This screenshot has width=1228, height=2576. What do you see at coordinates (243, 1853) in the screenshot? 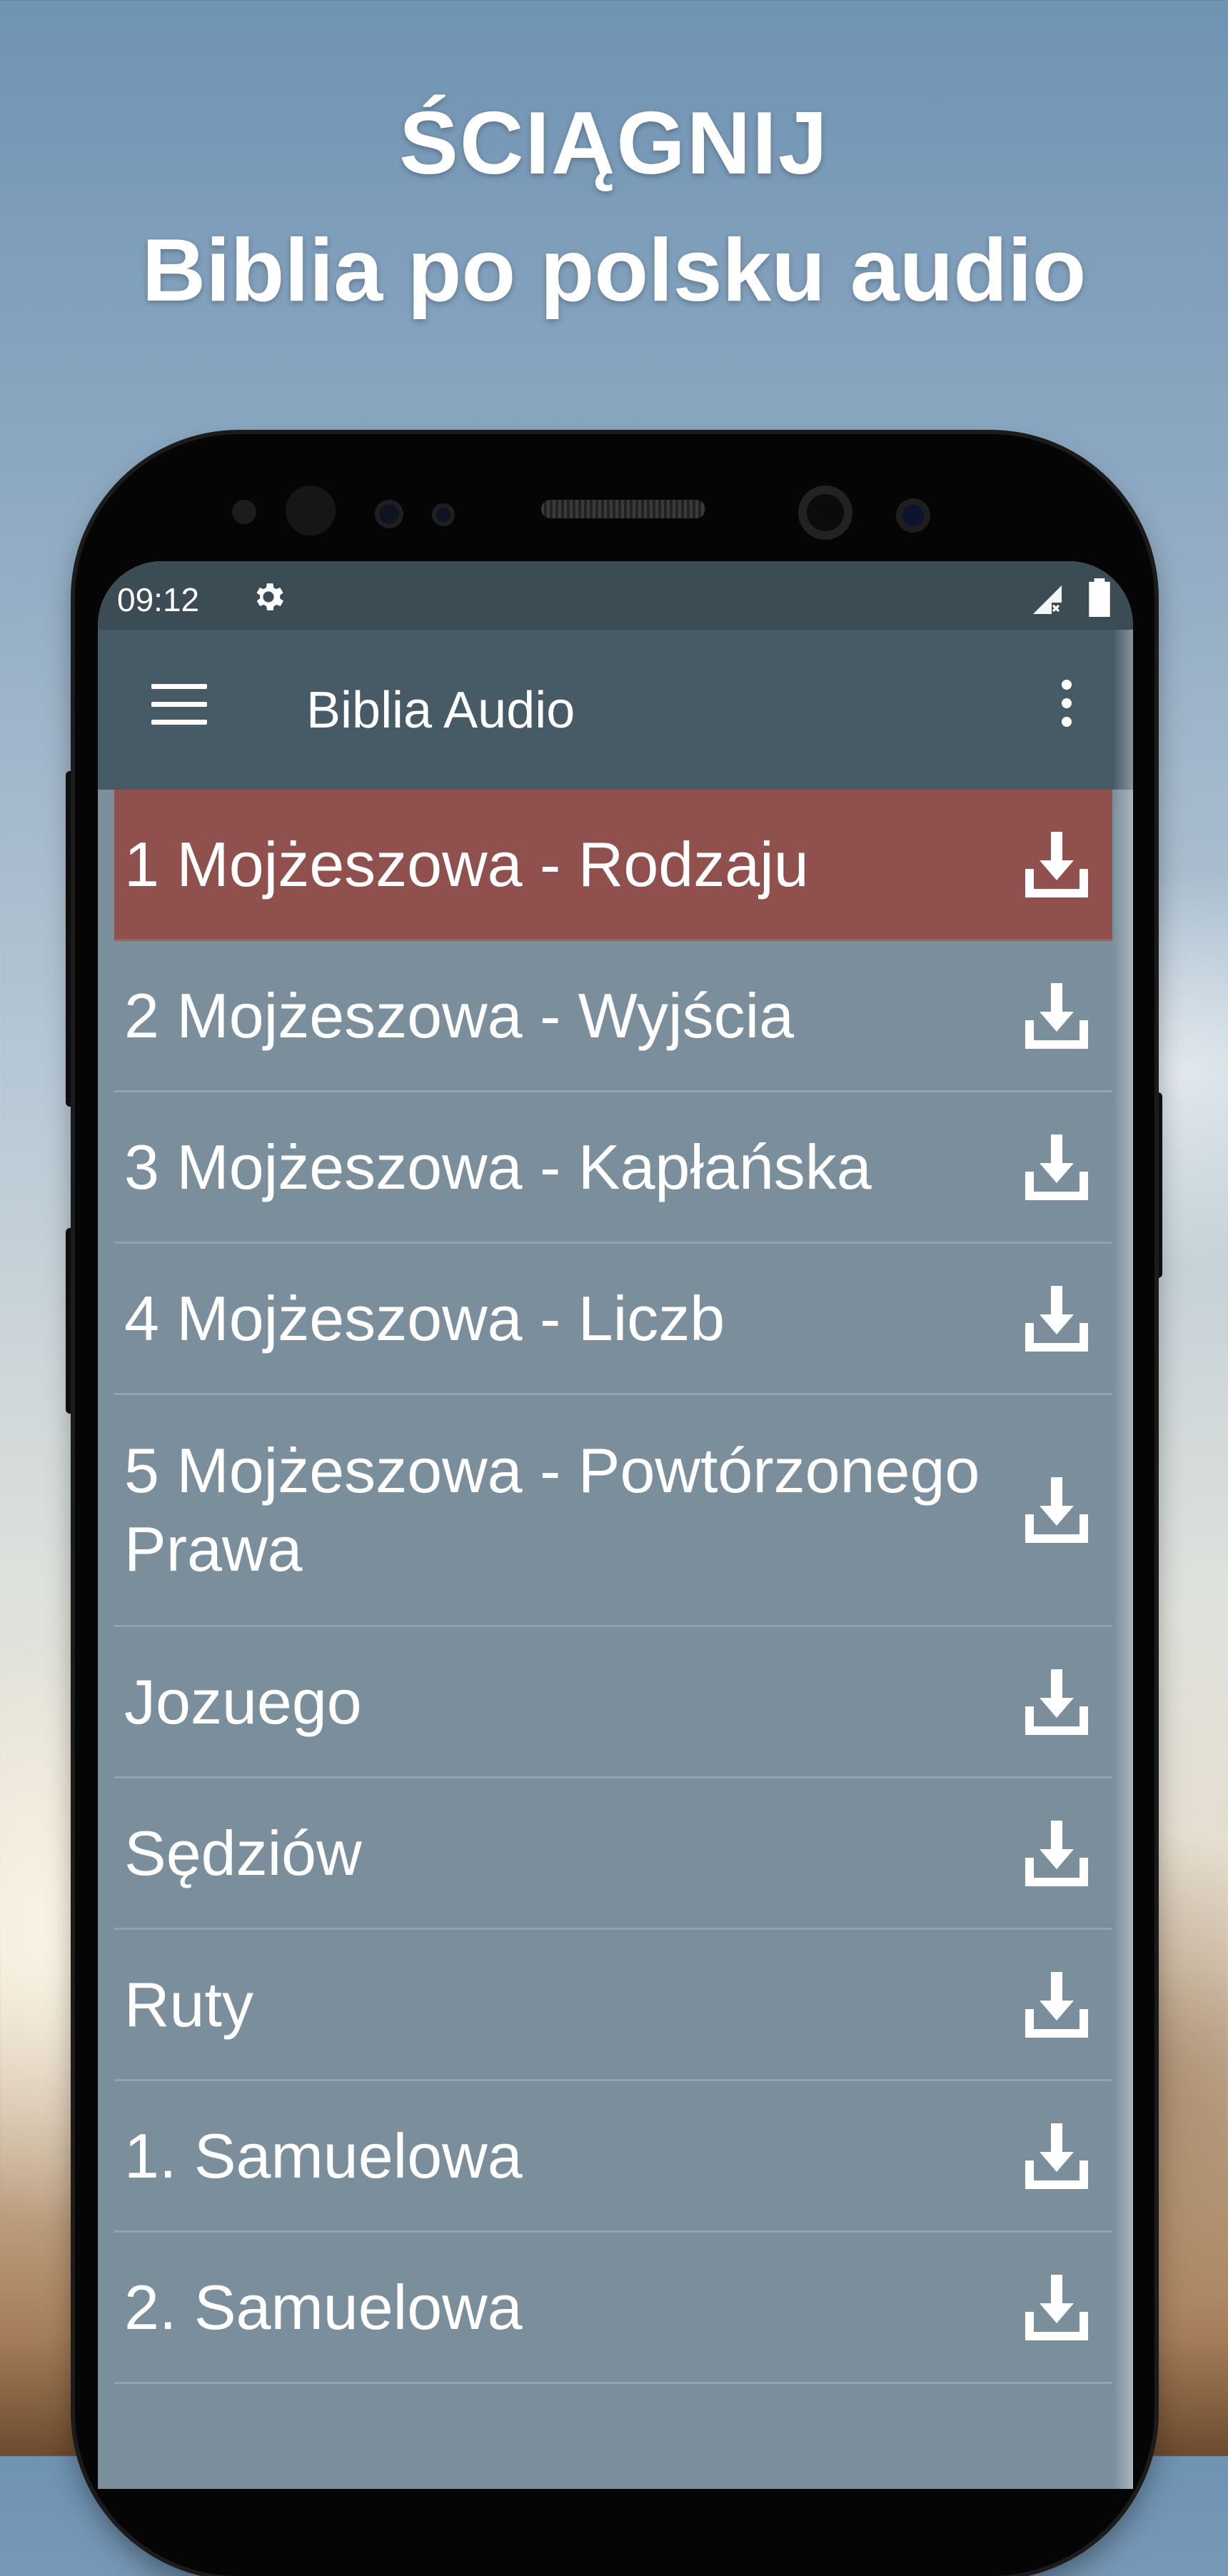
I see `book-title: Sędziów` at bounding box center [243, 1853].